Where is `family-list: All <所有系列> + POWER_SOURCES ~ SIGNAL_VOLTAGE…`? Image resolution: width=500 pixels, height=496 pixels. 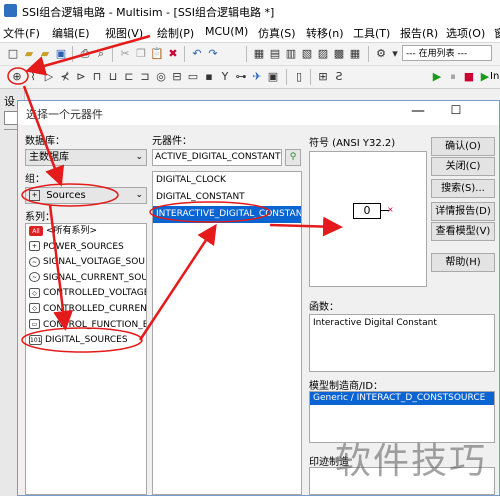
family-list: All <所有系列> + POWER_SOURCES ~ SIGNAL_VOLTAGE… is located at coordinates (86, 359).